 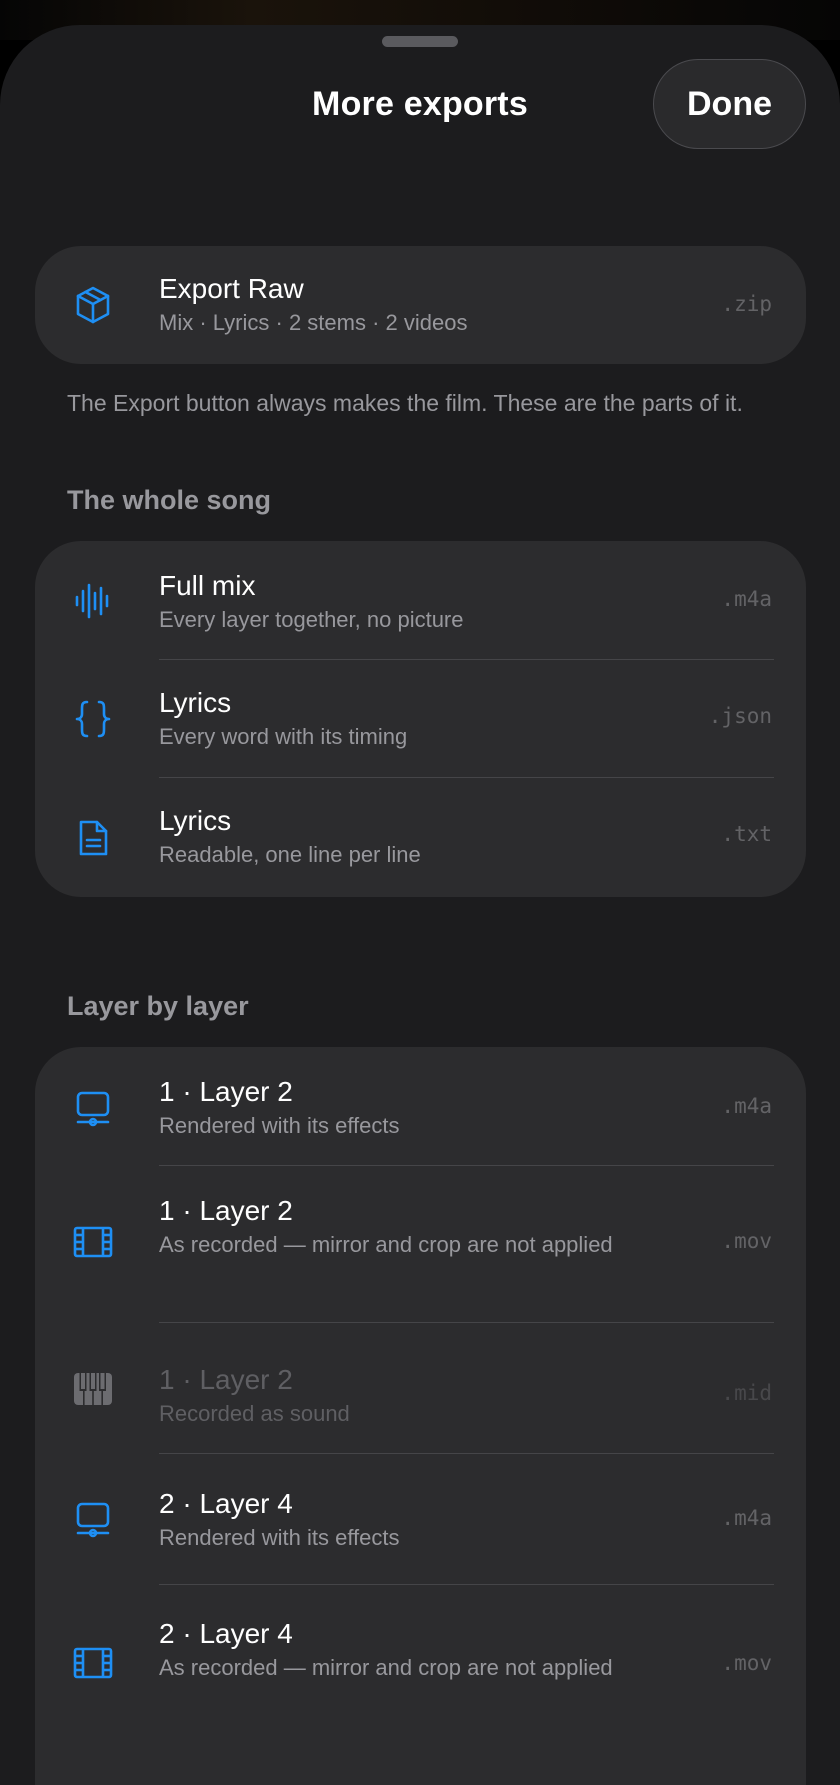 What do you see at coordinates (420, 41) in the screenshot?
I see `sheet-grabber` at bounding box center [420, 41].